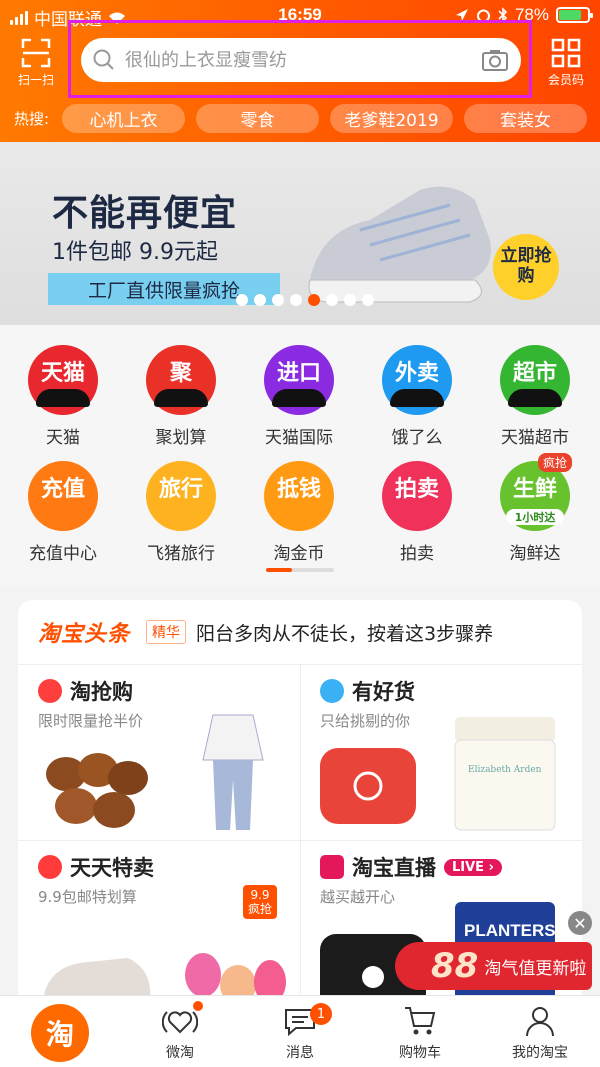  I want to click on taoqi-float-badge: 88 淘气值更新啦, so click(493, 966).